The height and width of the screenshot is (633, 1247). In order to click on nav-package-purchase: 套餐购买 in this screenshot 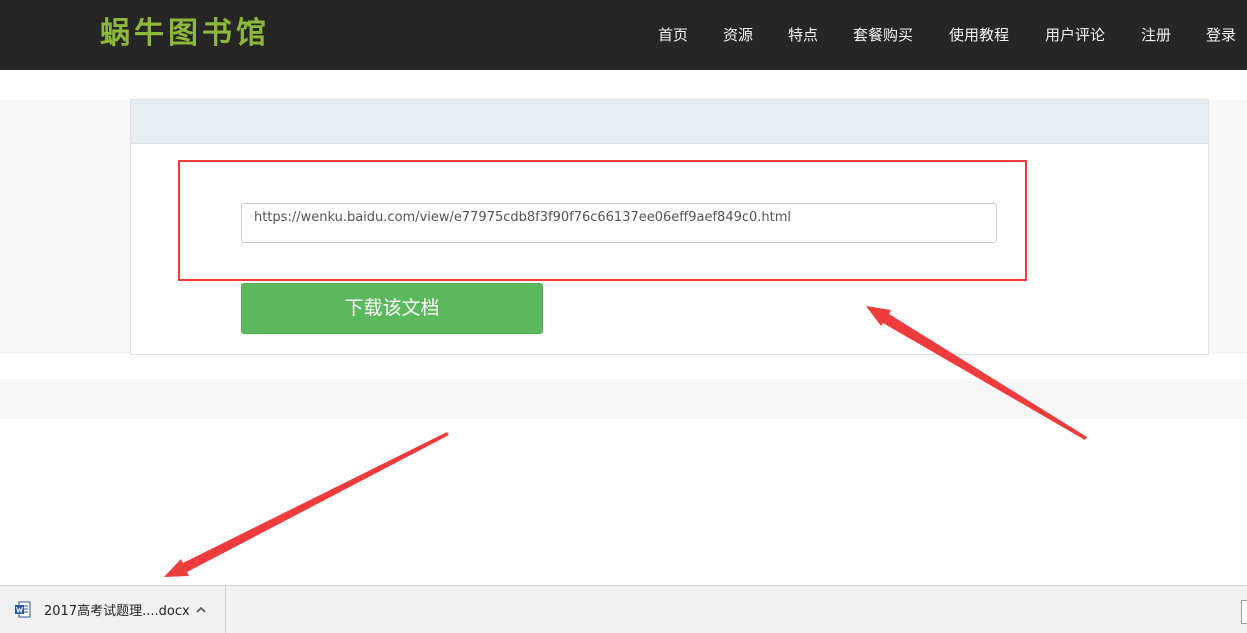, I will do `click(883, 35)`.